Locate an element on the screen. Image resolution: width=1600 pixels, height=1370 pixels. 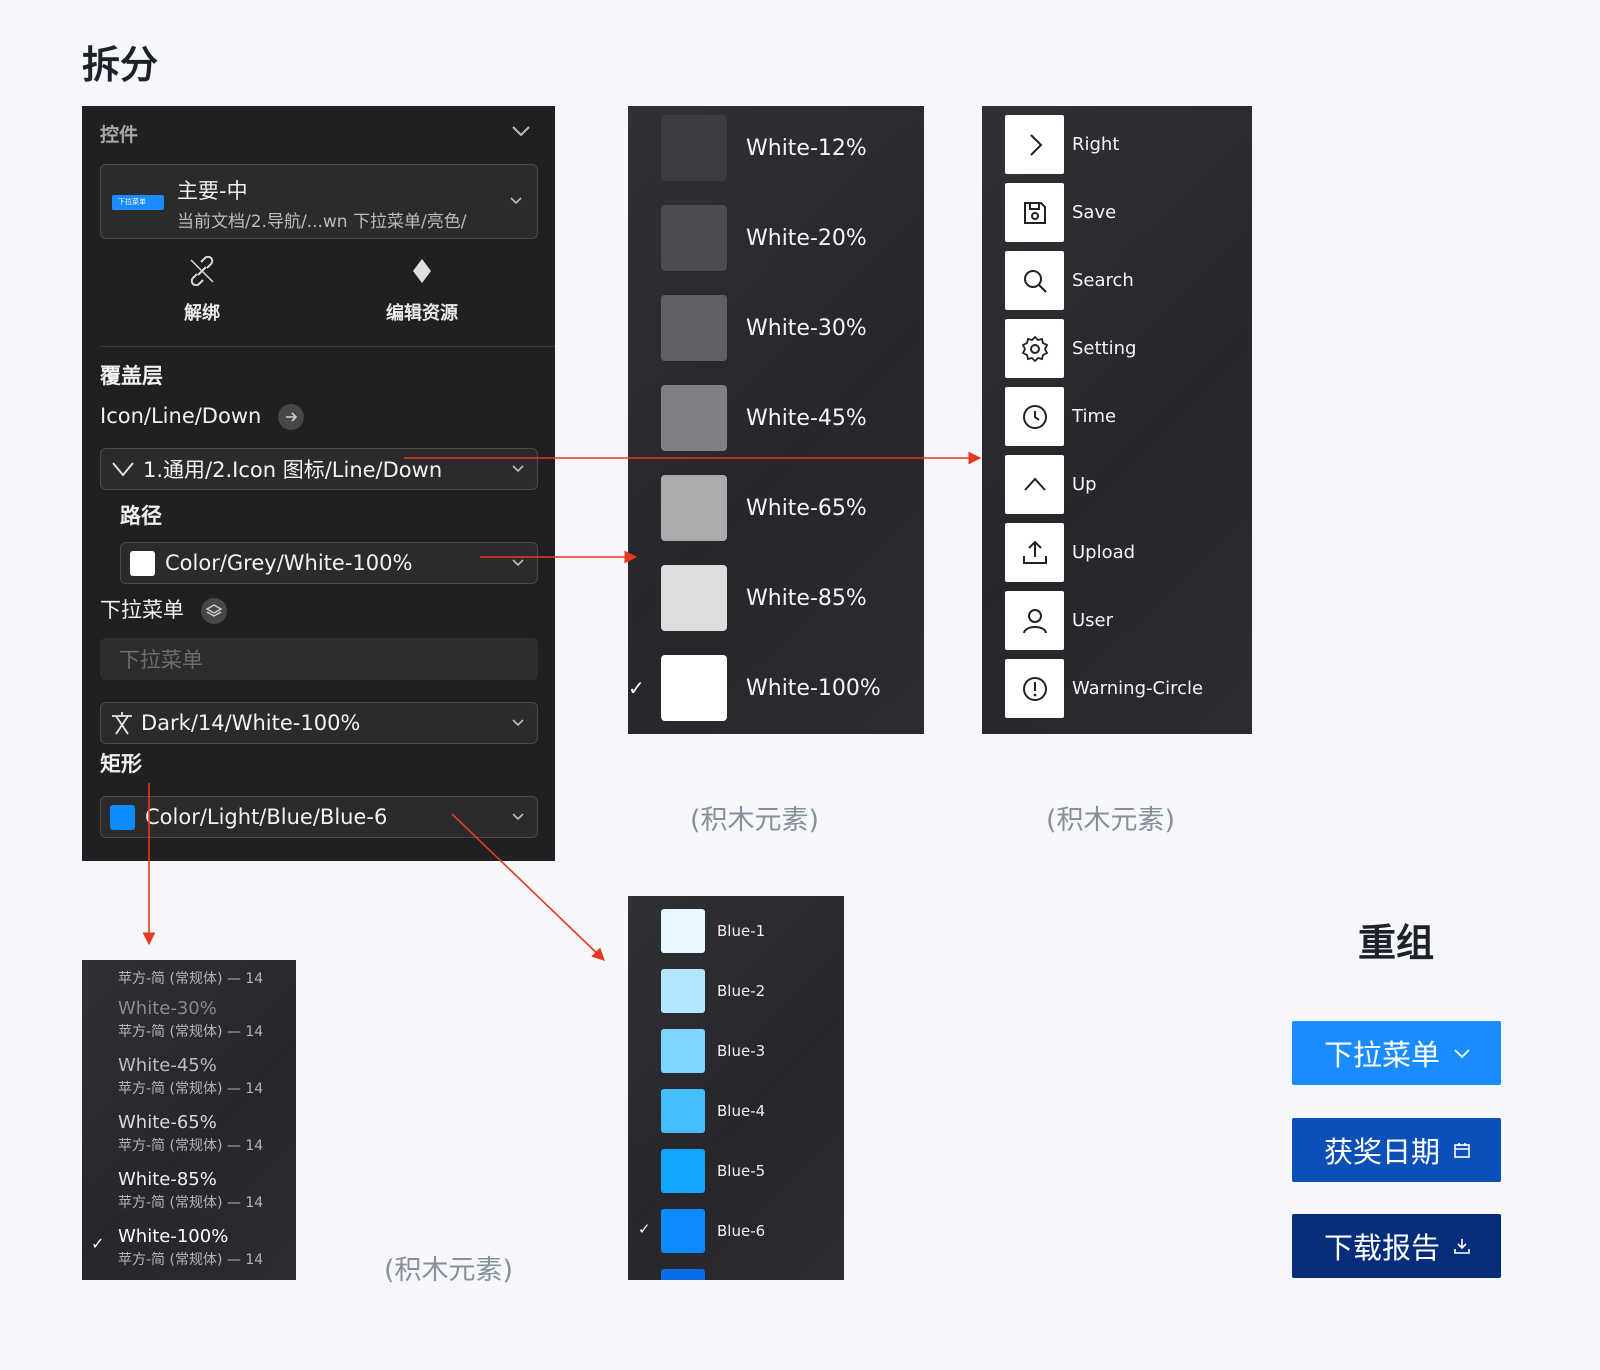
icon-name: Setting is located at coordinates (1104, 348).